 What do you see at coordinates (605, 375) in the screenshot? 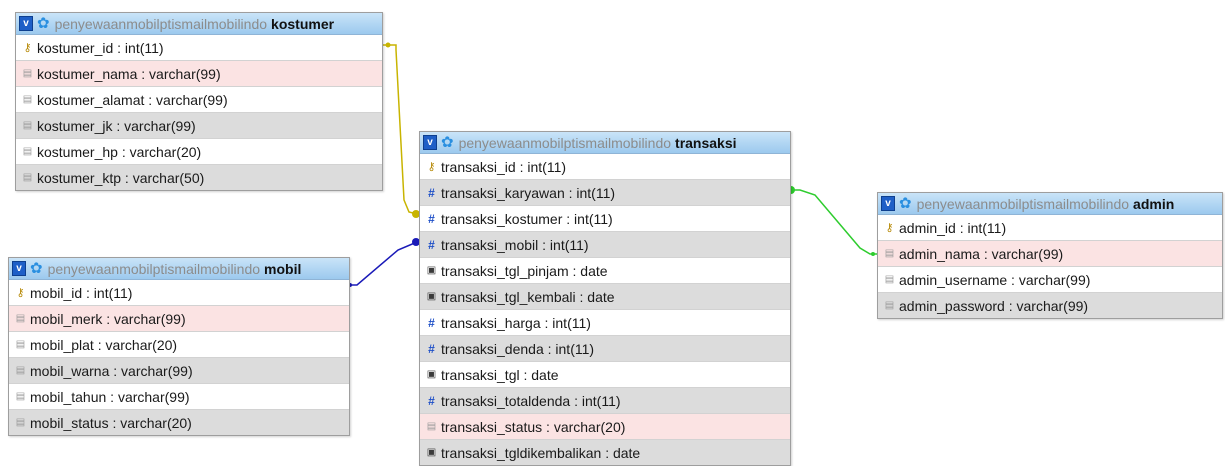
I see `column-row: ▣ transaksi_tgl : date` at bounding box center [605, 375].